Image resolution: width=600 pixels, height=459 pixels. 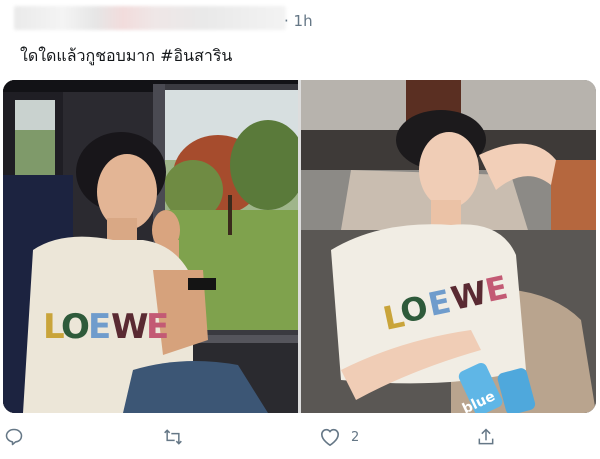 I want to click on retweet-button, so click(x=173, y=437).